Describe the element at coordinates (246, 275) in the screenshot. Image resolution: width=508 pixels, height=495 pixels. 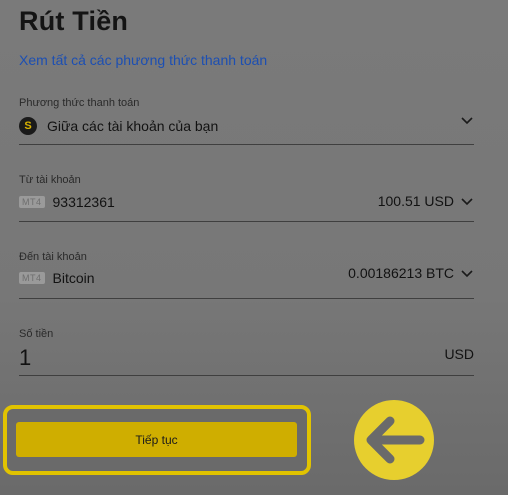
I see `to-account-select: Đến tài khoản MT4 Bitcoin 0.00186213 BTC` at that location.